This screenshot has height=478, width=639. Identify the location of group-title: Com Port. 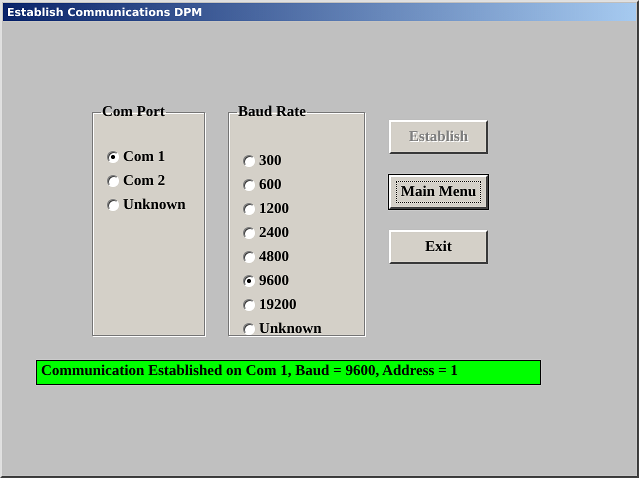
(133, 112).